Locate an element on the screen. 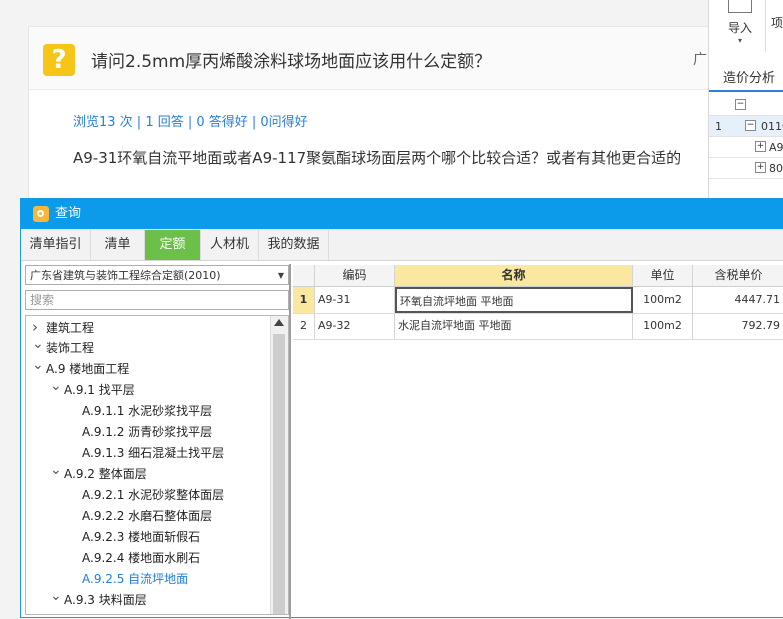  tree-node-label: A.9.2.1 水泥砂浆整体面层 is located at coordinates (153, 495).